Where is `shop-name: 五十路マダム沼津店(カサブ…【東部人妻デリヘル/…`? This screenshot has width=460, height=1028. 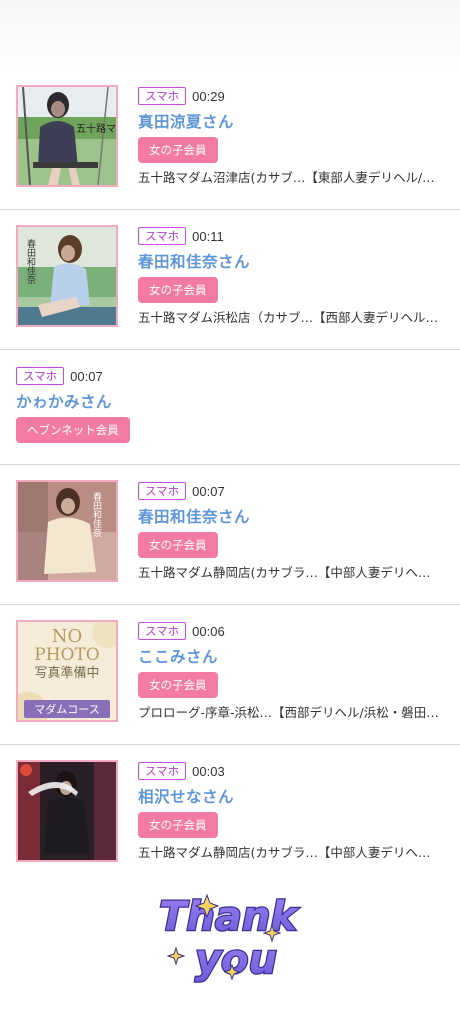 shop-name: 五十路マダム沼津店(カサブ…【東部人妻デリヘル/… is located at coordinates (291, 178).